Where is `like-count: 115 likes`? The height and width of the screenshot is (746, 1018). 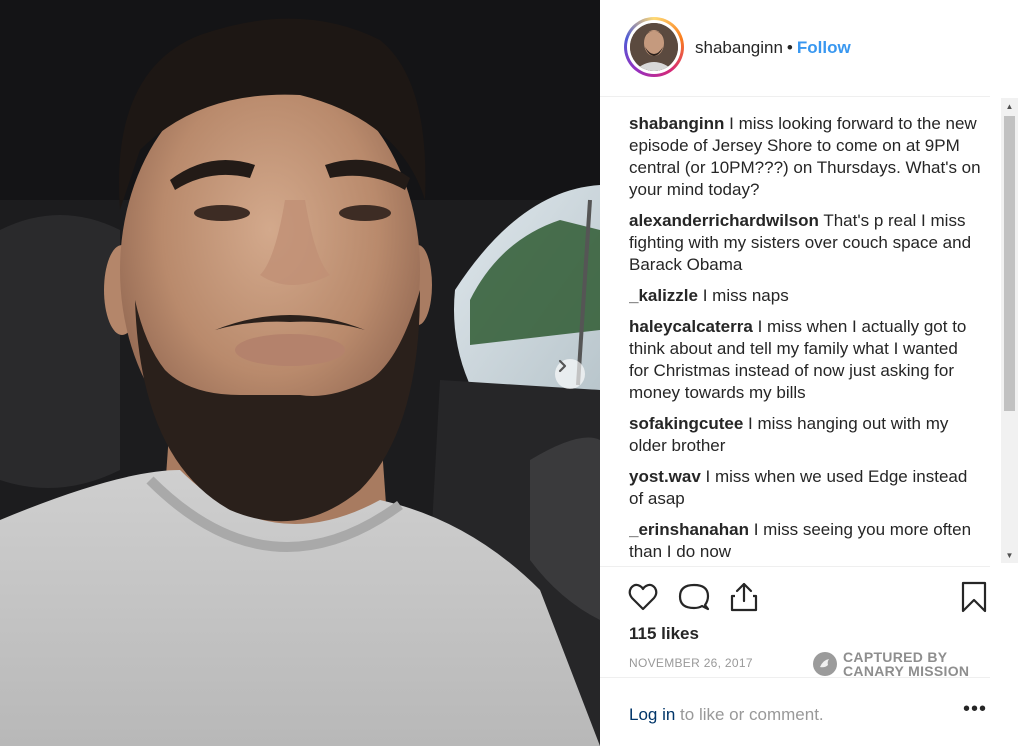 like-count: 115 likes is located at coordinates (664, 634).